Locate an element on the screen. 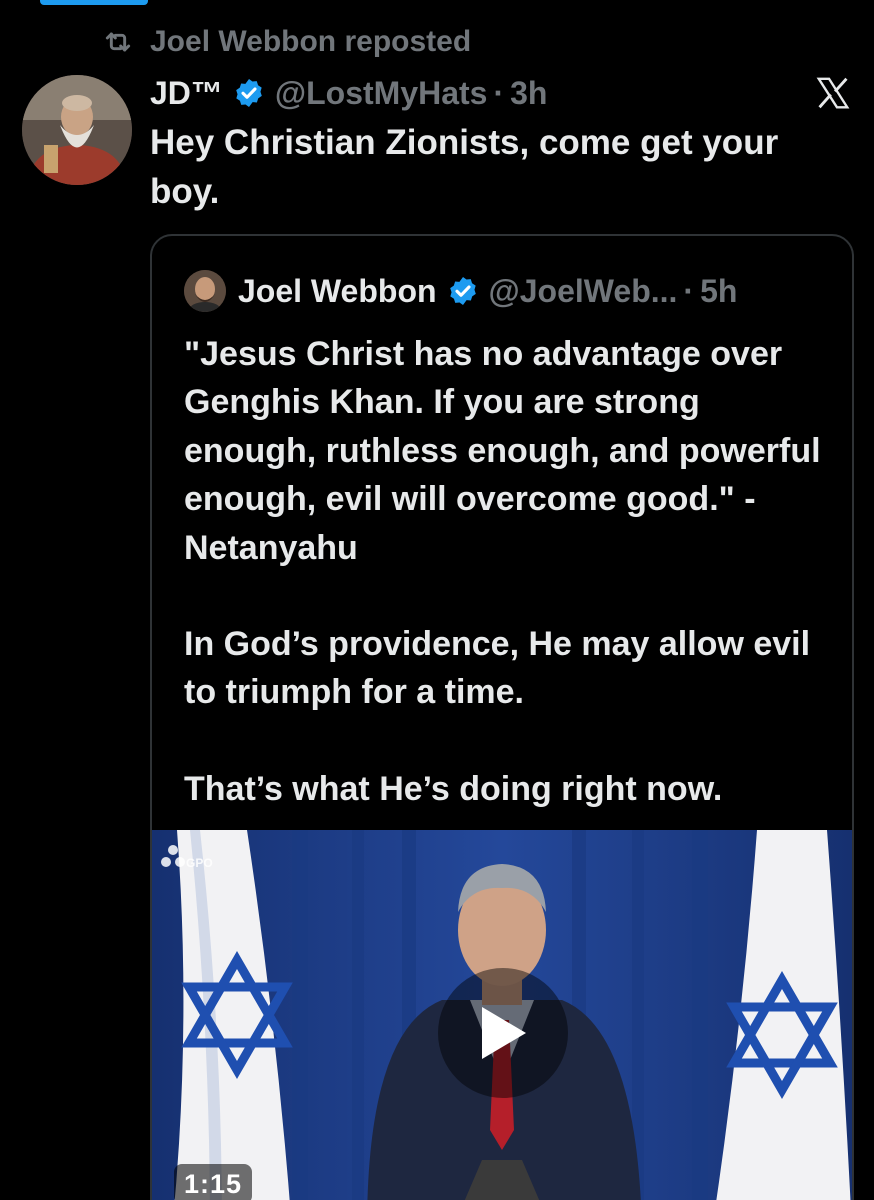 Image resolution: width=874 pixels, height=1200 pixels. play-button is located at coordinates (503, 1033).